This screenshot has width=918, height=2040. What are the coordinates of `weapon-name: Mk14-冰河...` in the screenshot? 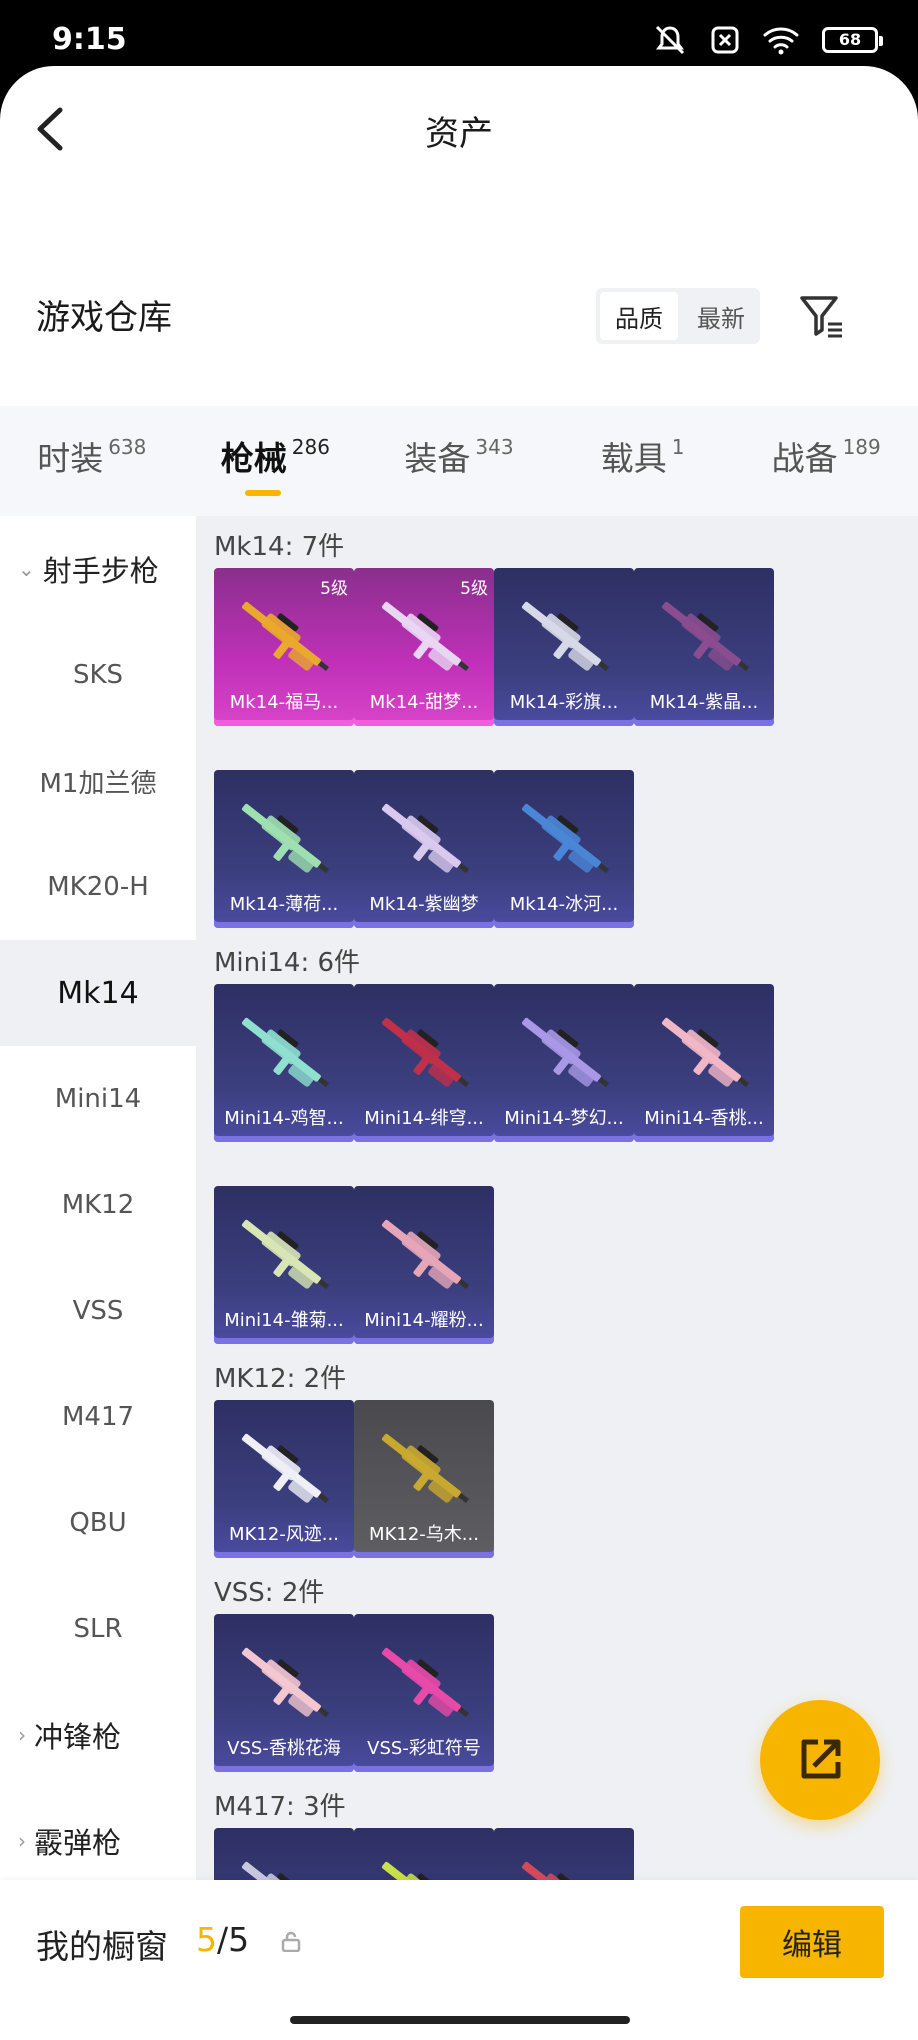 It's located at (564, 904).